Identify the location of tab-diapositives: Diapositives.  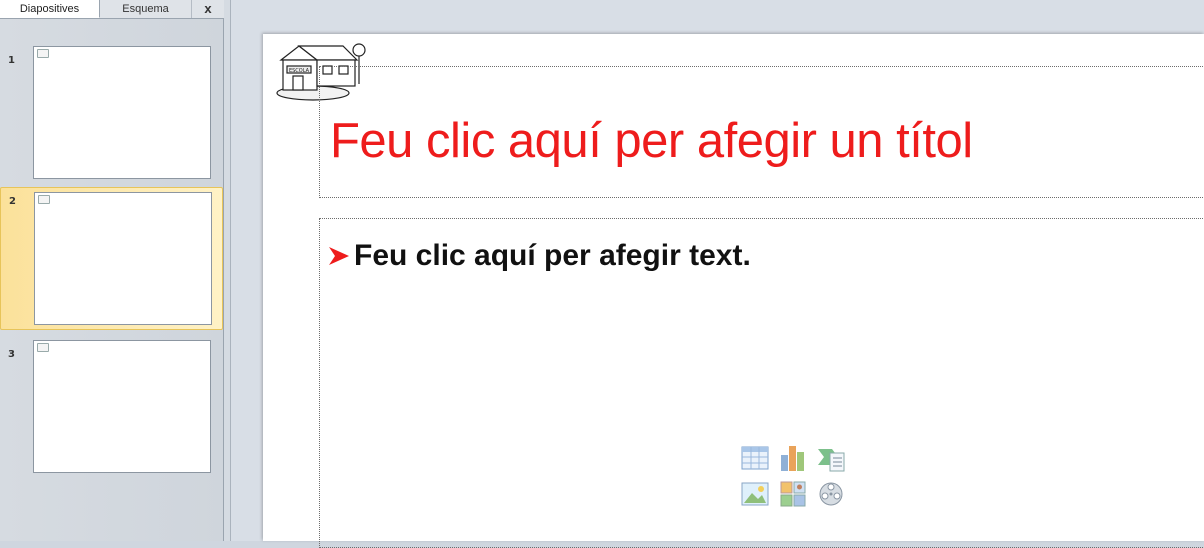
(50, 9).